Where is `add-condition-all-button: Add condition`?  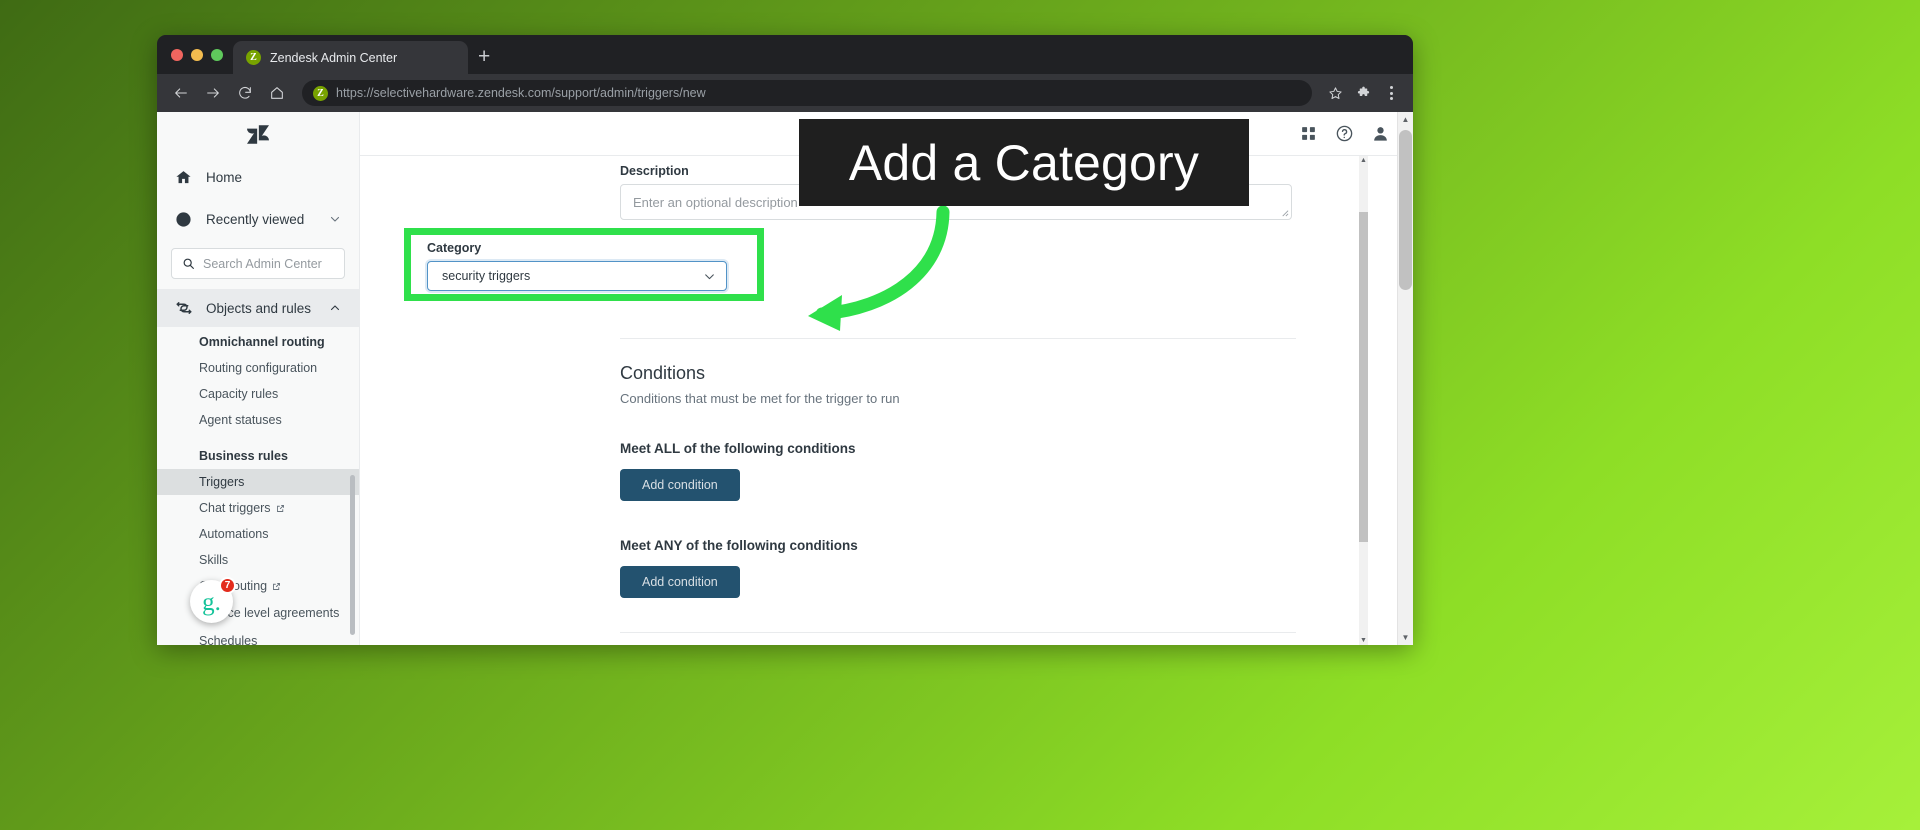 add-condition-all-button: Add condition is located at coordinates (680, 485).